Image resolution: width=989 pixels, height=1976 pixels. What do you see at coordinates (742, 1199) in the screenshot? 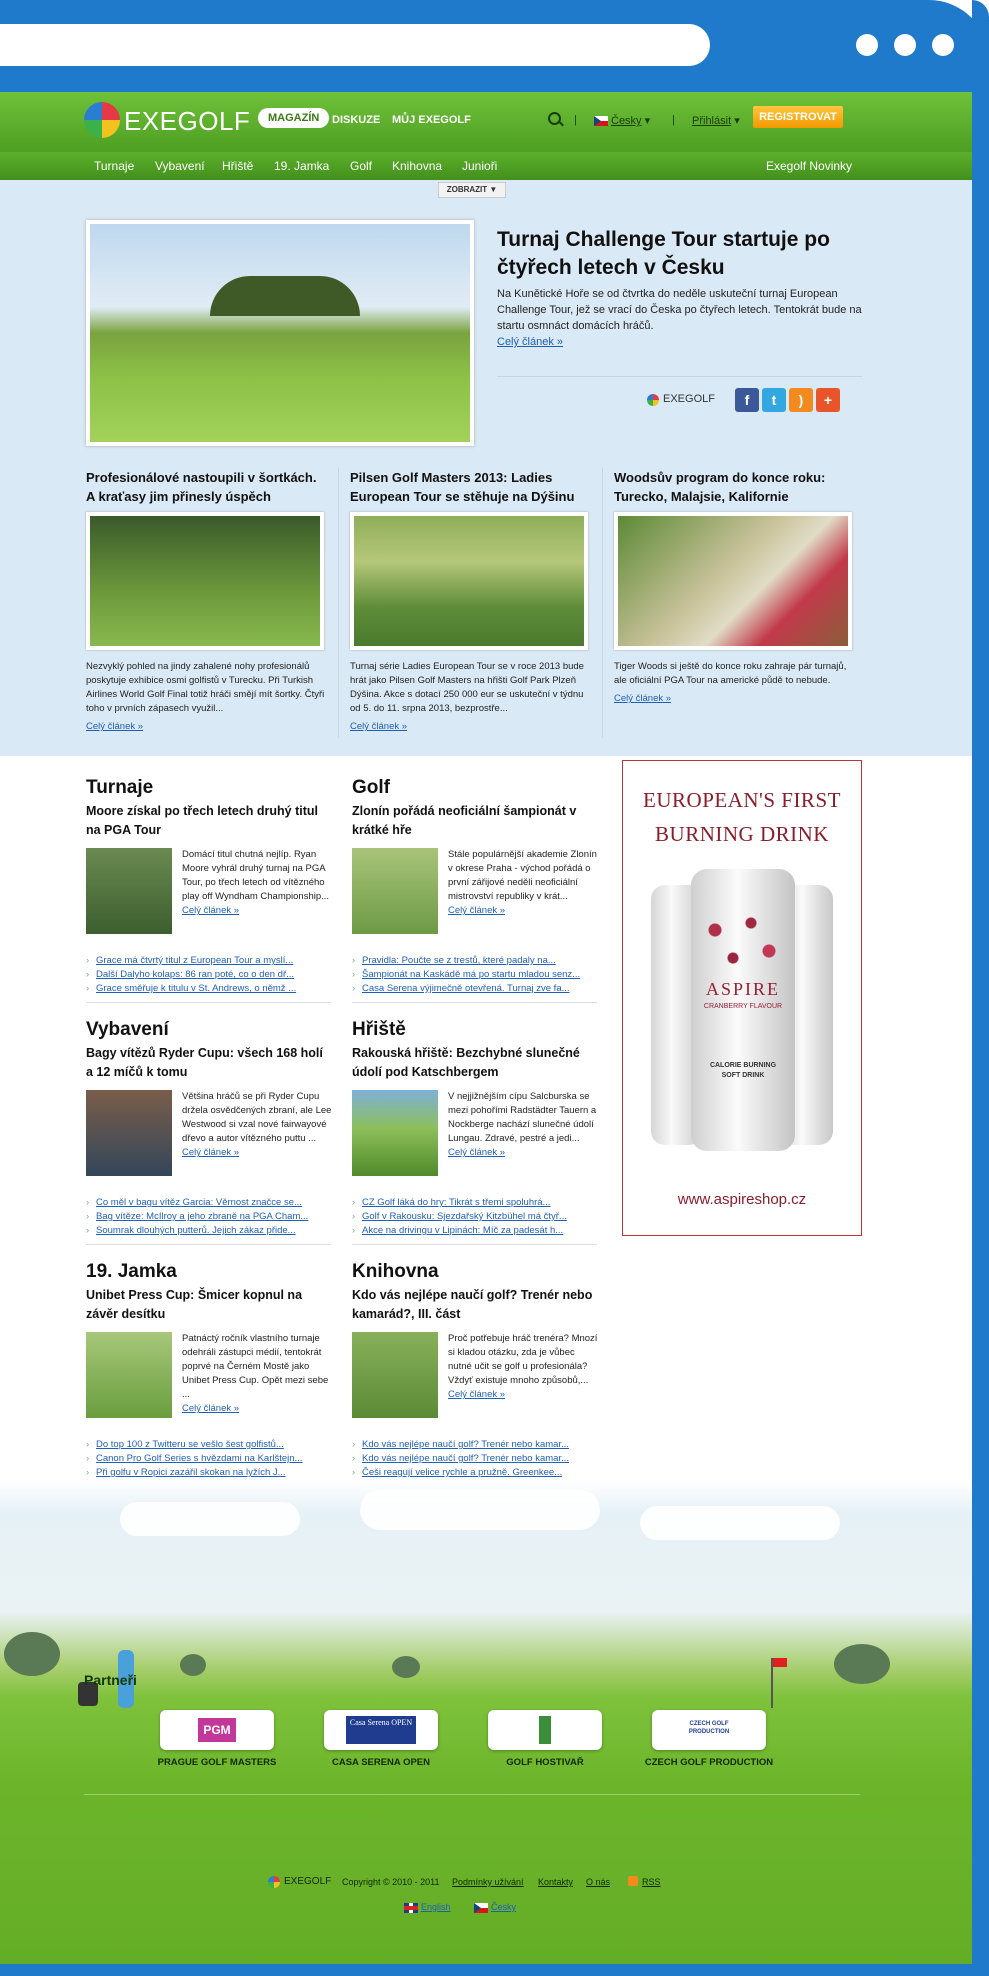
I see `ad-url: www.aspireshop.cz` at bounding box center [742, 1199].